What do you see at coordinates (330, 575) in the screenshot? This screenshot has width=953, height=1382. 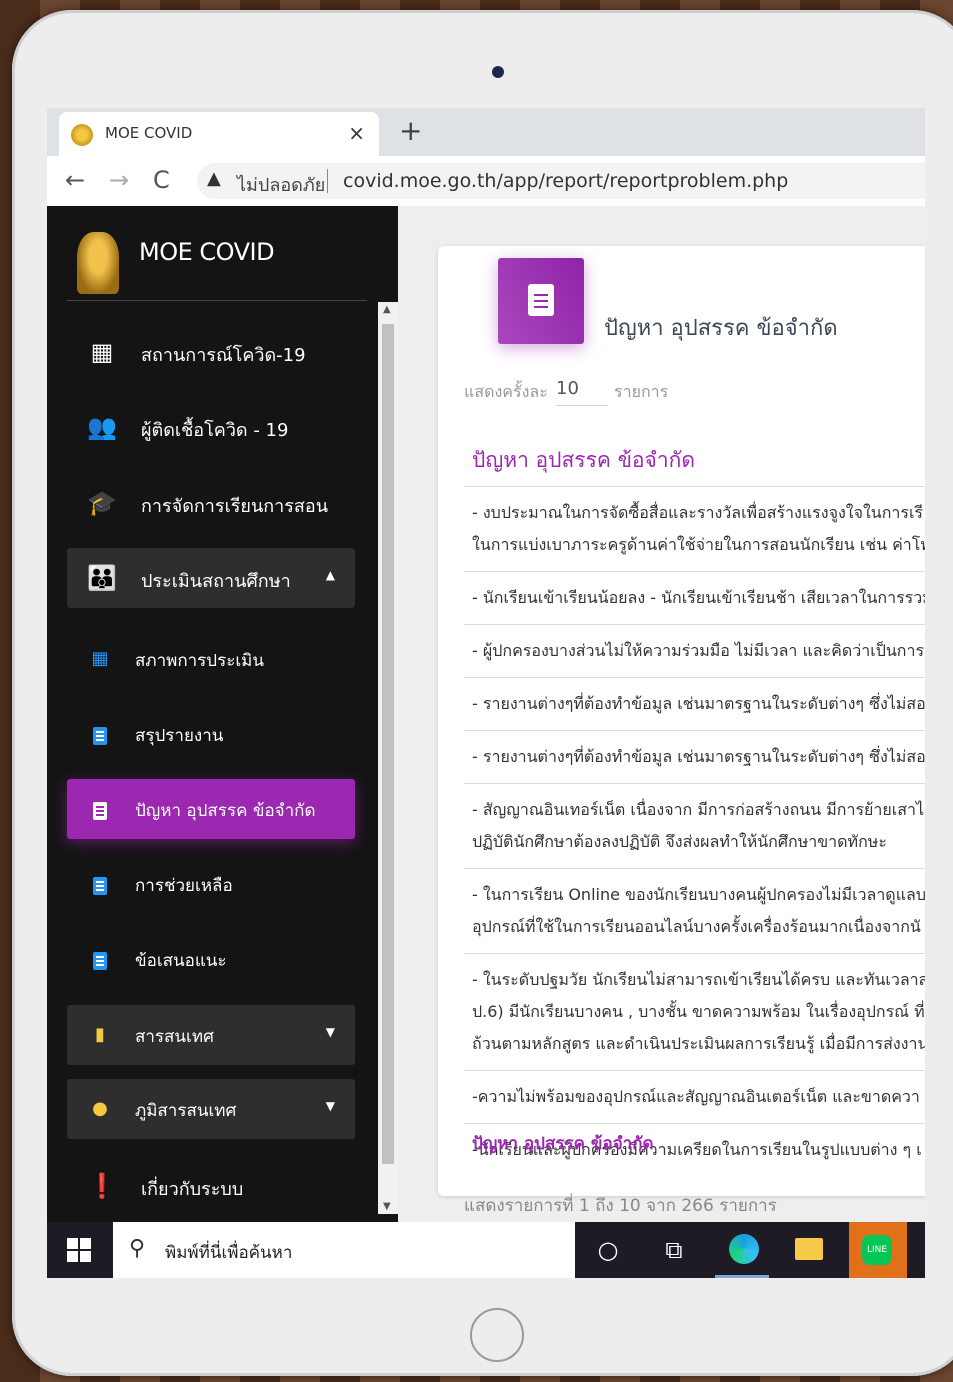 I see `chevron-up-icon: ▲` at bounding box center [330, 575].